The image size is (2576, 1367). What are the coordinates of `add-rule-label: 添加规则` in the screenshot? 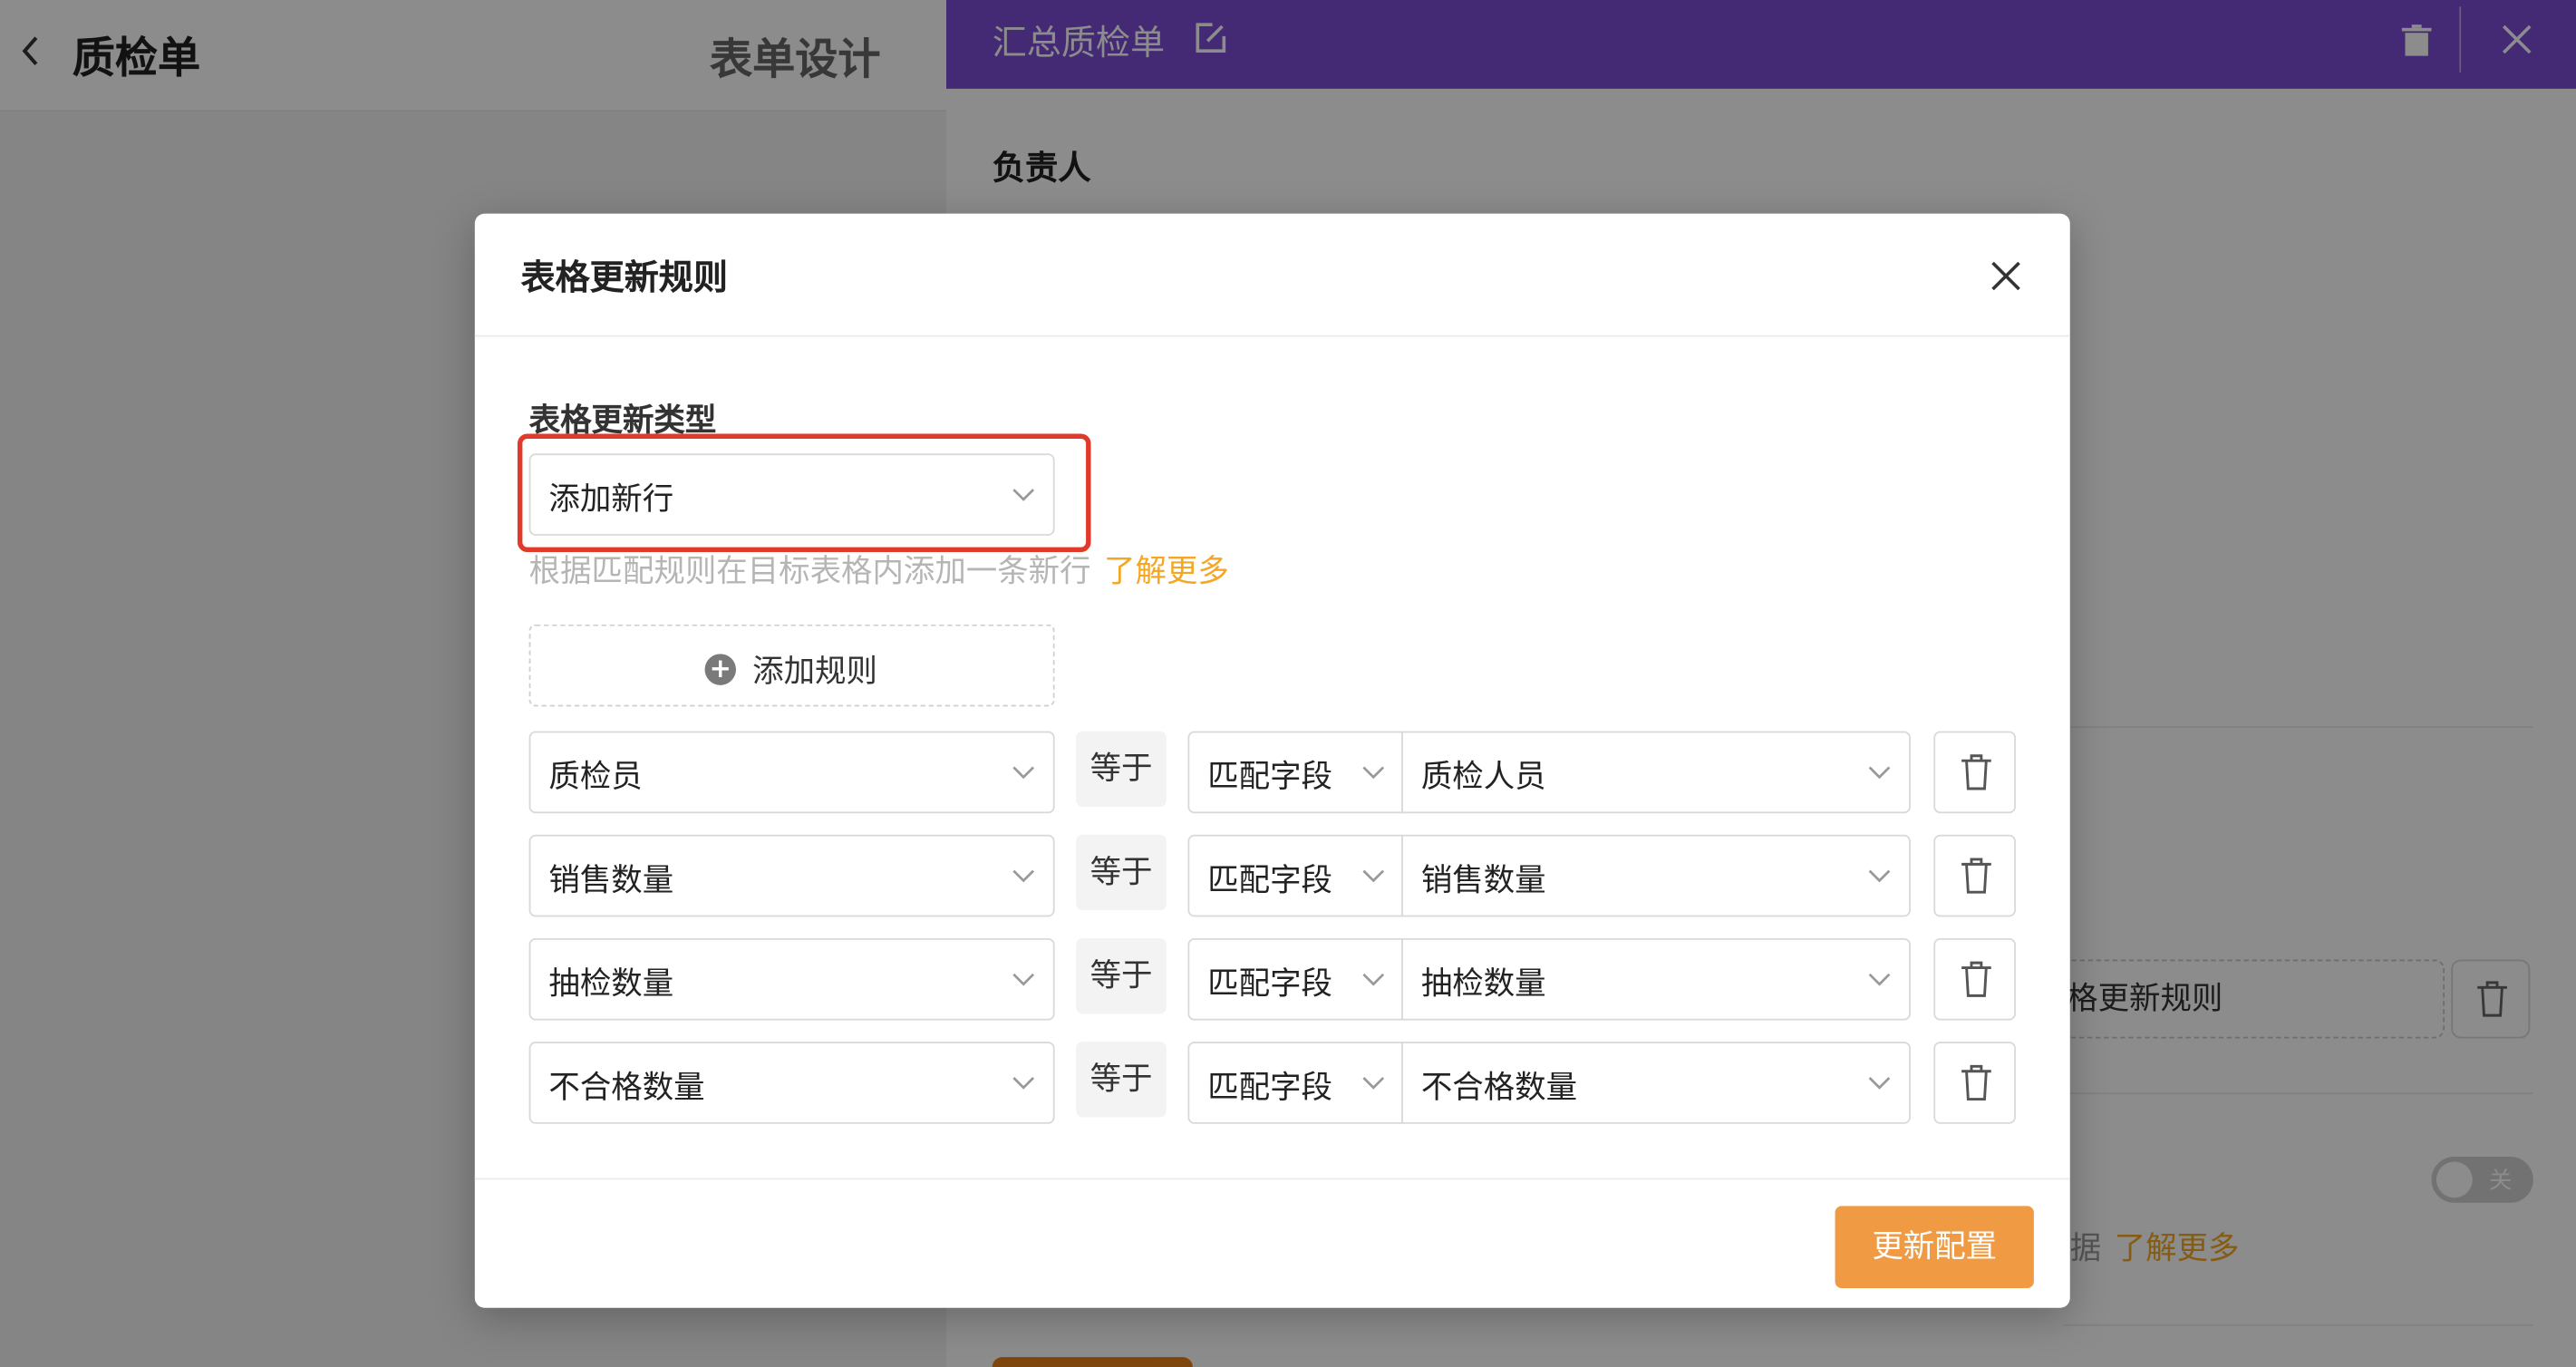 It's located at (814, 672).